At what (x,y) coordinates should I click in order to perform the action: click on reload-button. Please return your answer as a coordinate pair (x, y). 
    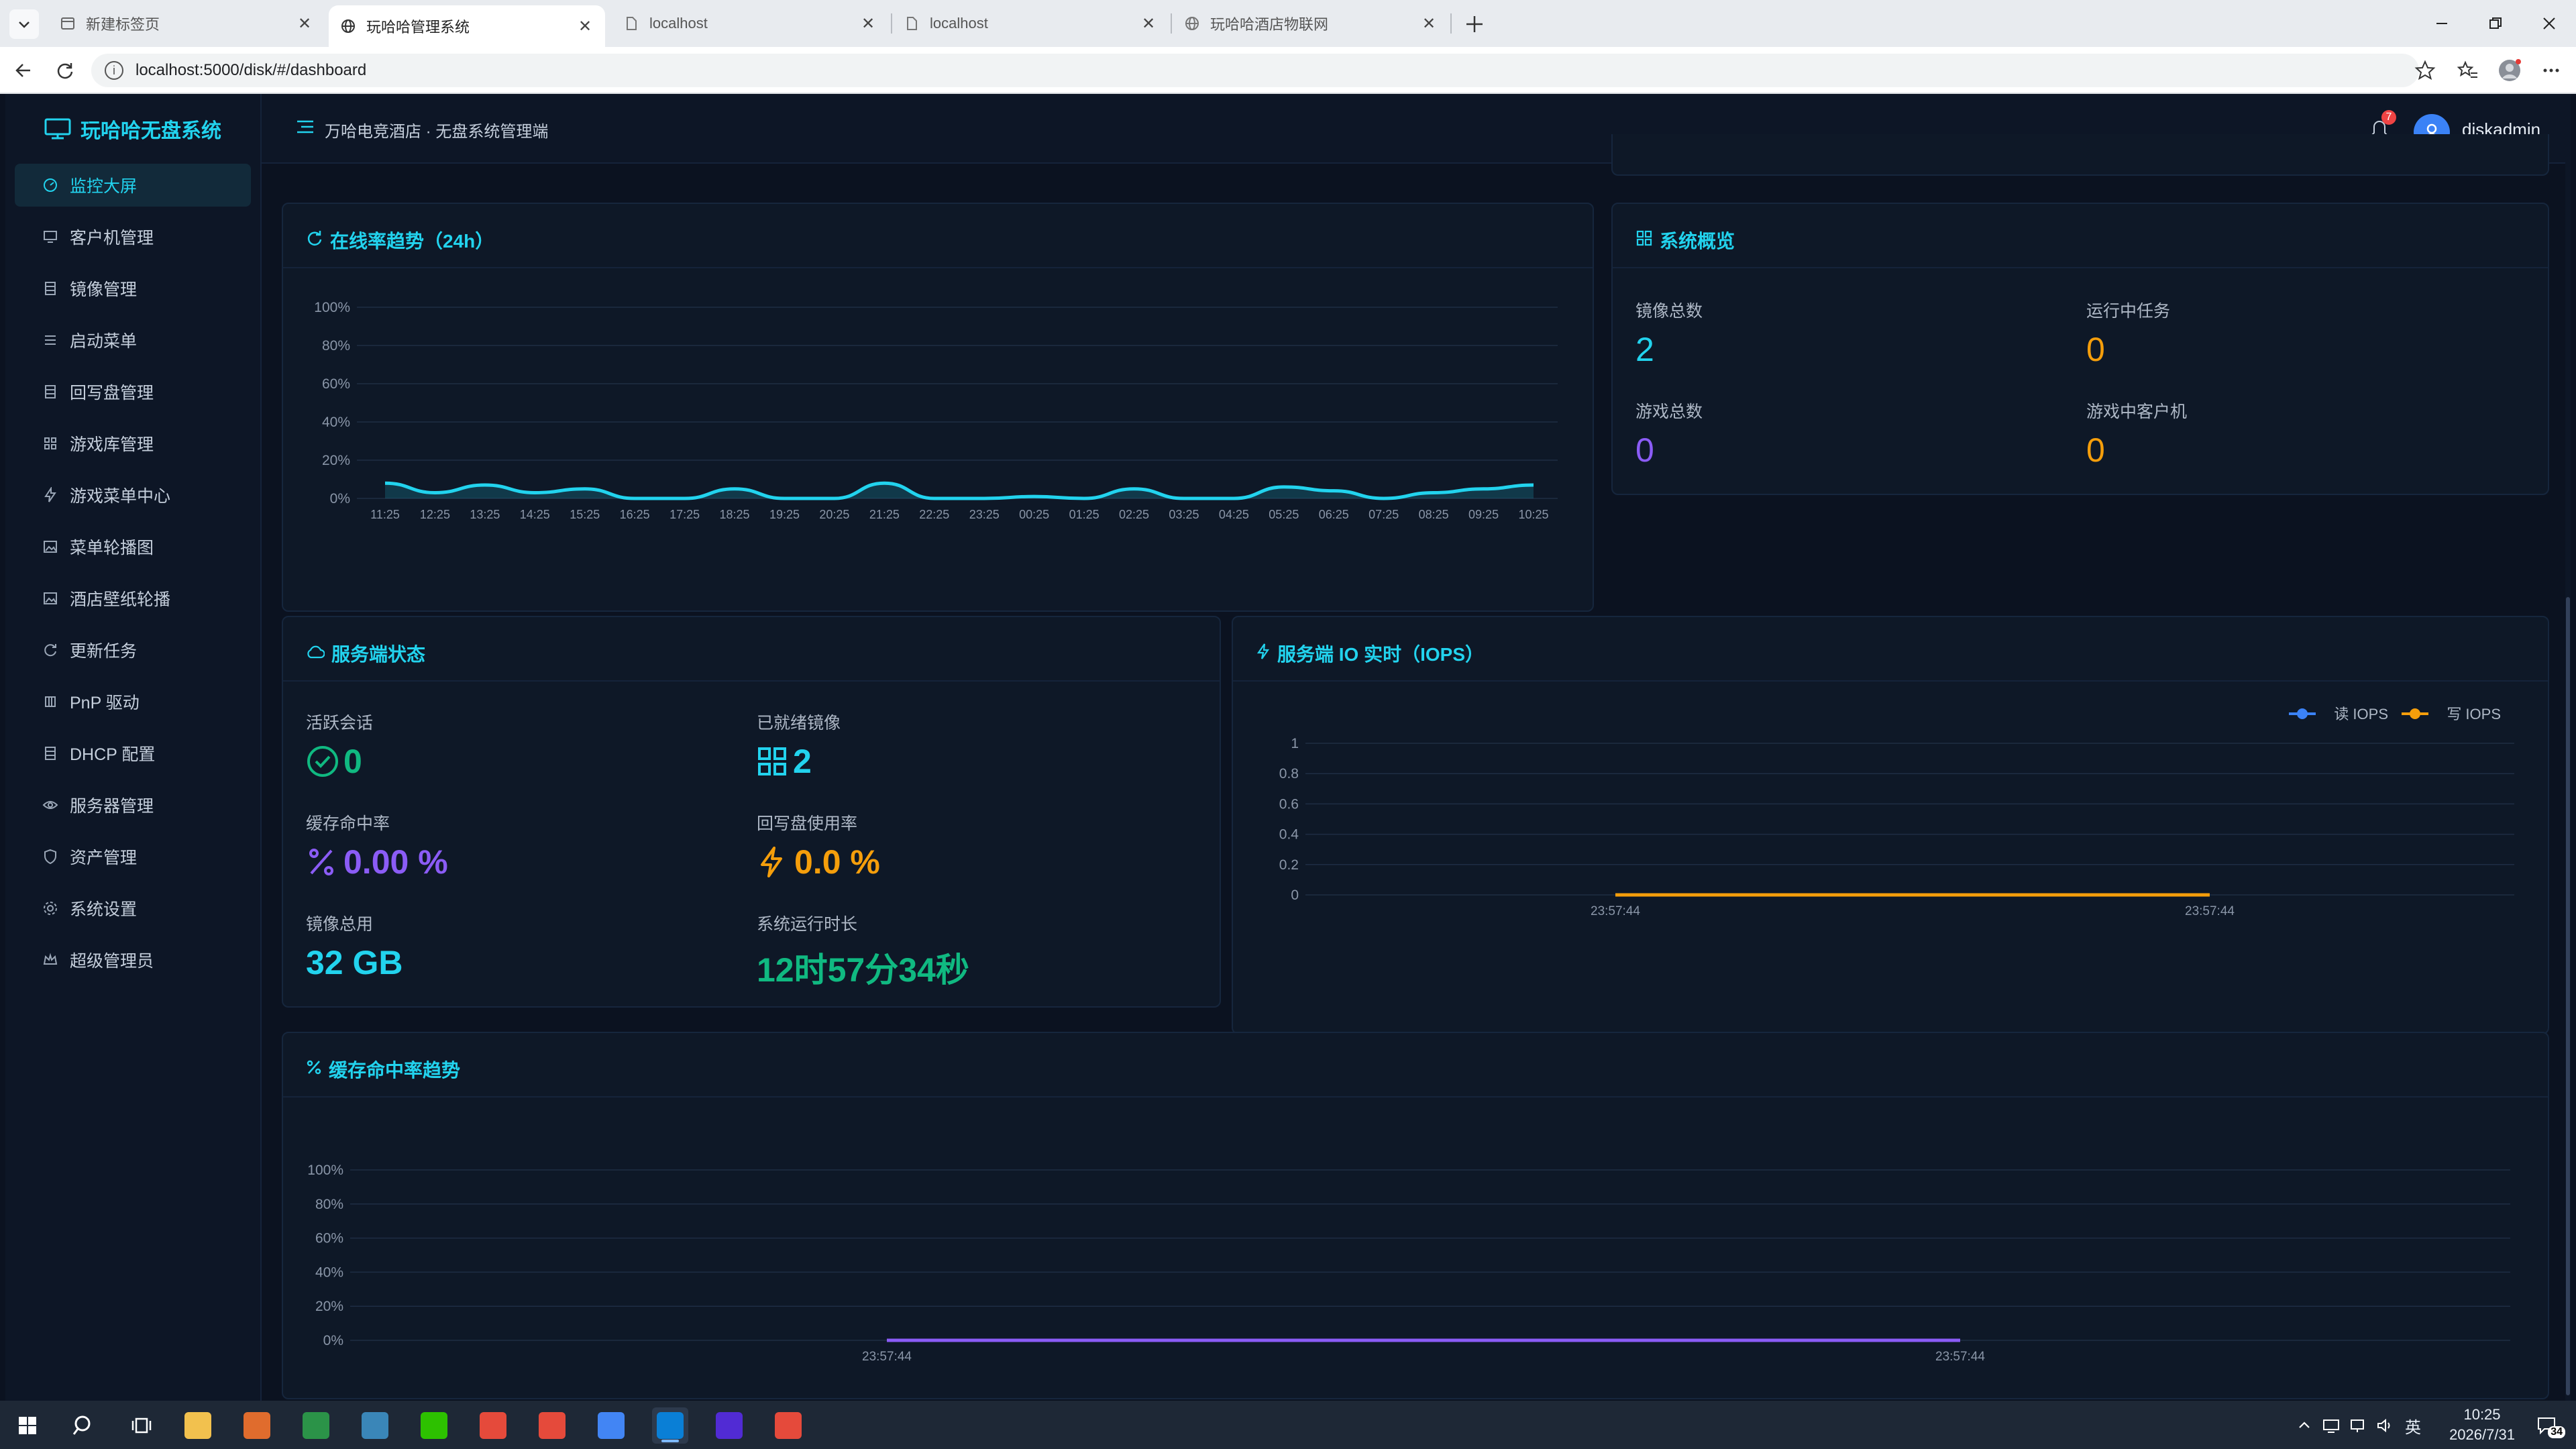
    Looking at the image, I should click on (65, 70).